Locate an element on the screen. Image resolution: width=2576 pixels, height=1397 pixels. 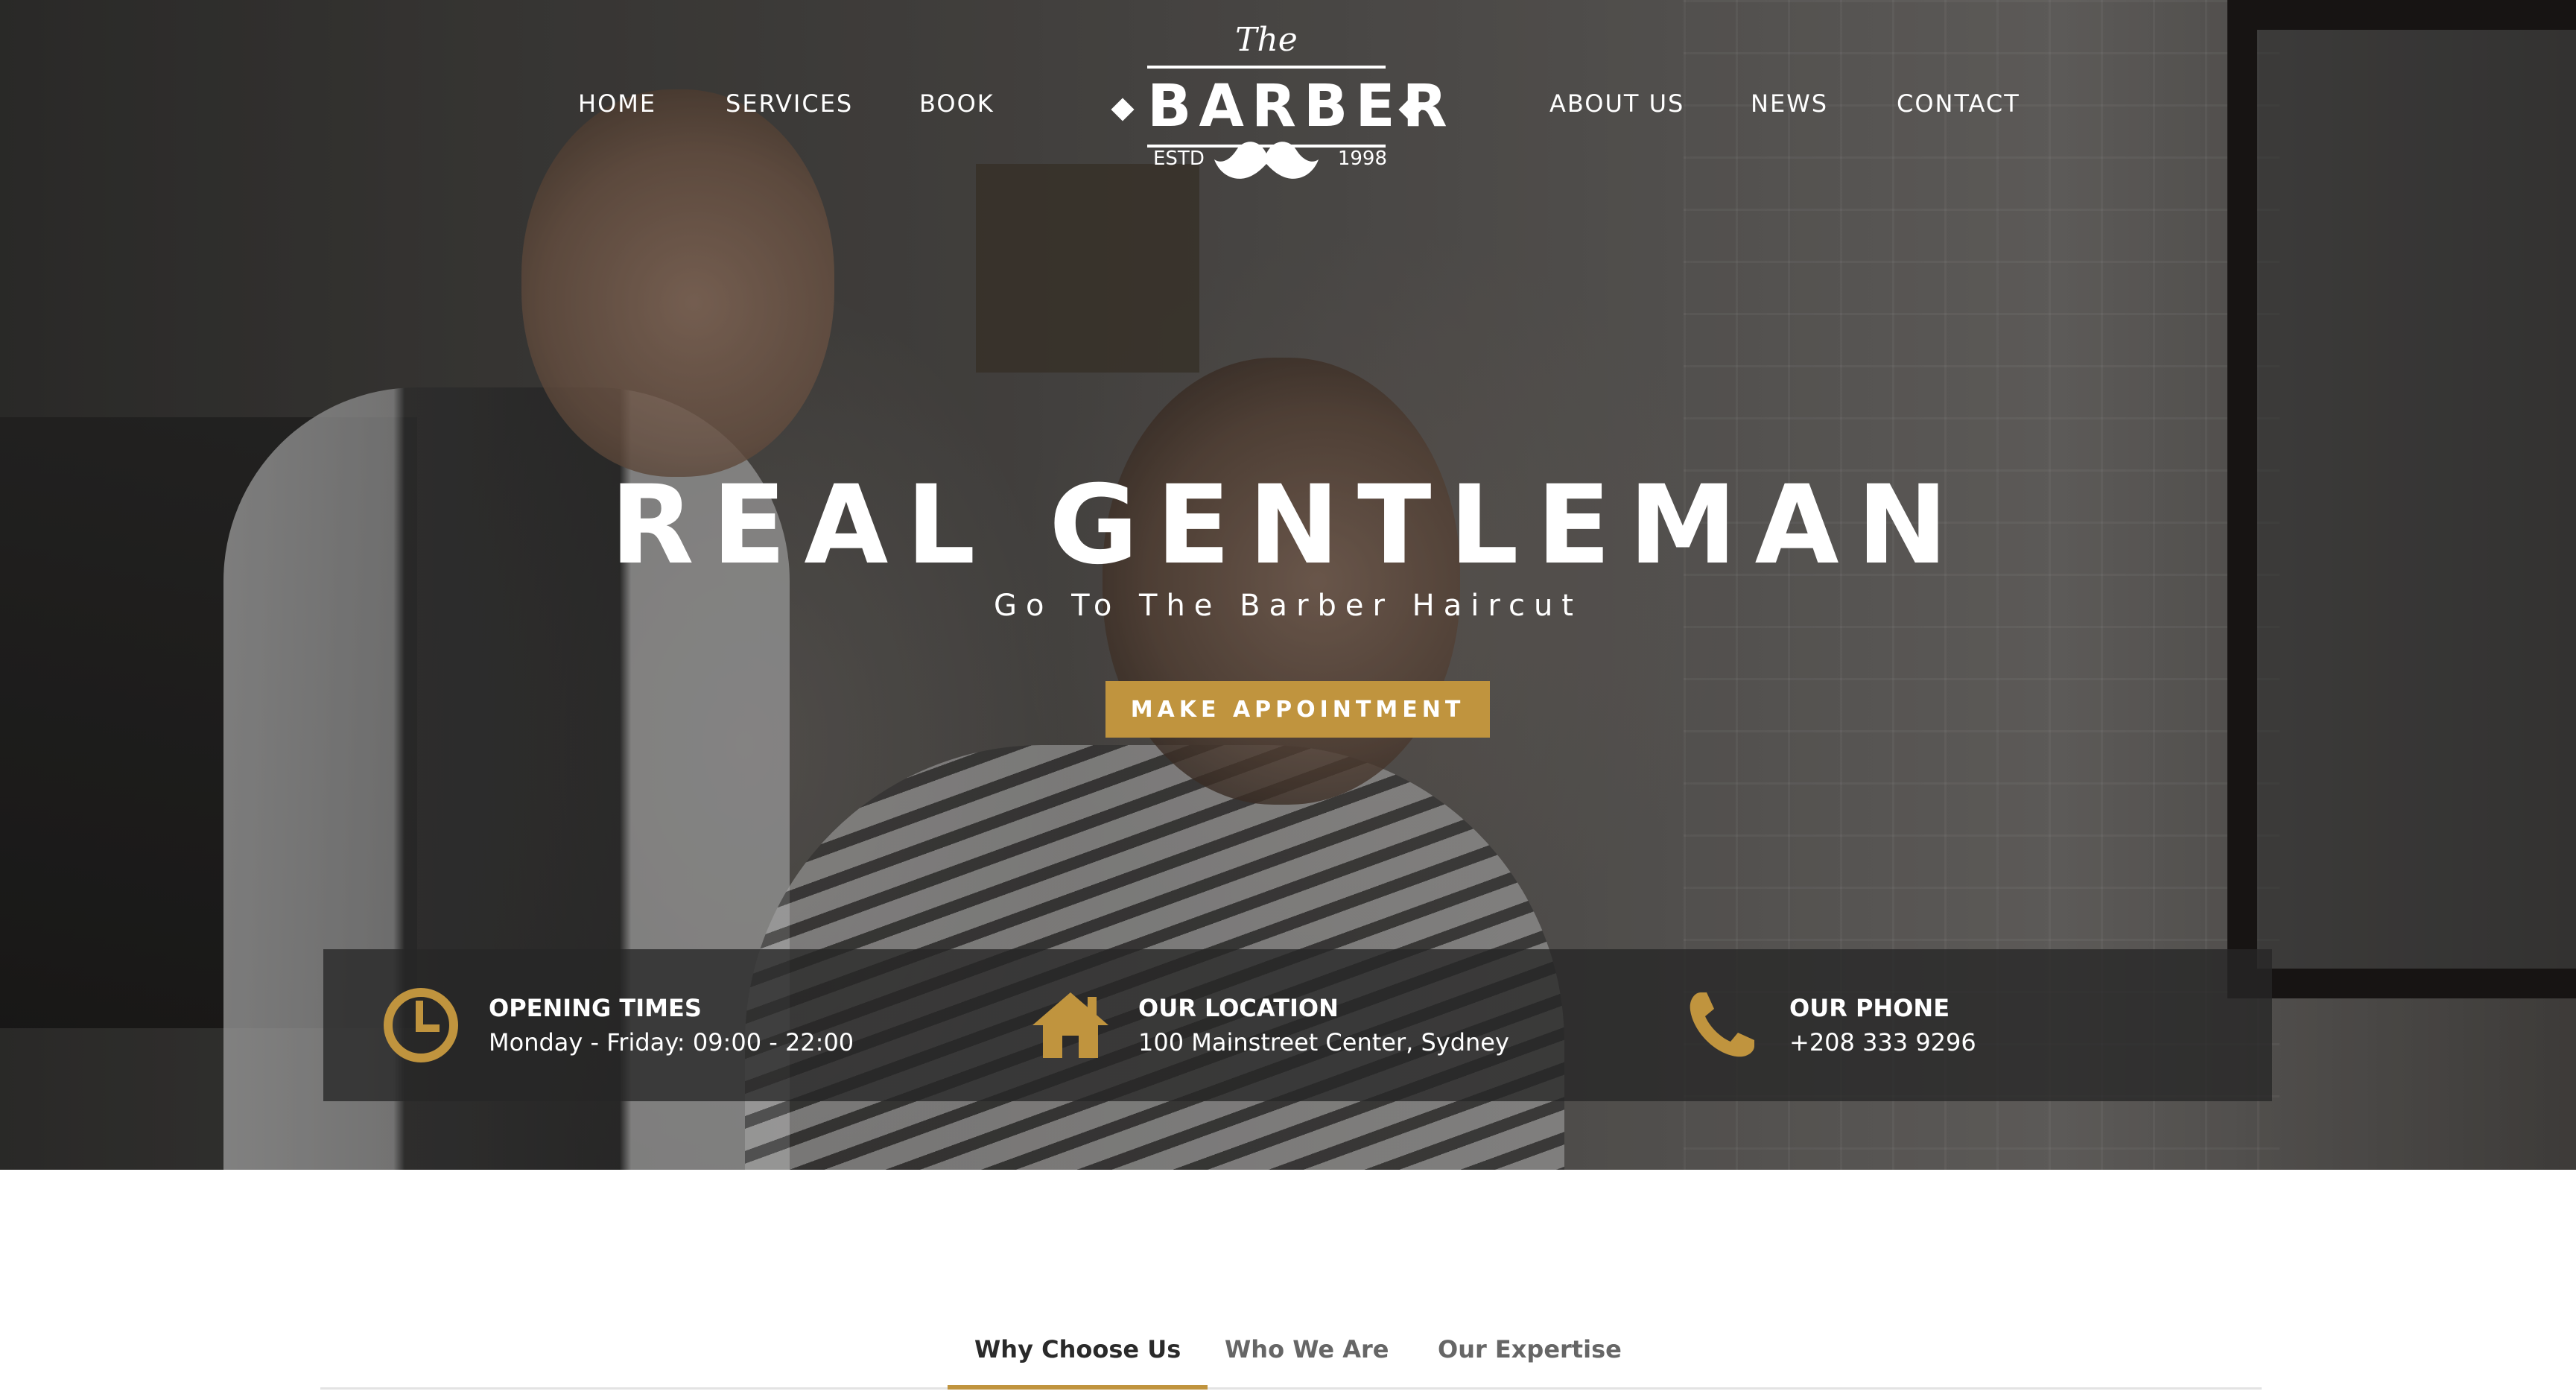
info-label: OPENING TIMES is located at coordinates (596, 1008).